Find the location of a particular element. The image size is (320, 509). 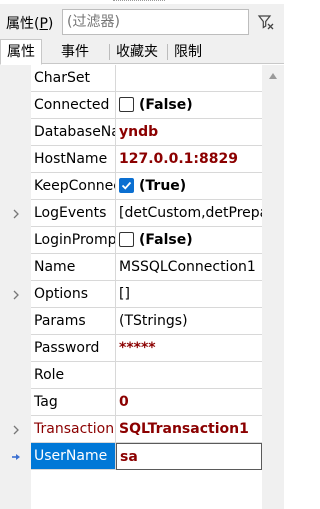

vertical-scrollbar is located at coordinates (273, 287).